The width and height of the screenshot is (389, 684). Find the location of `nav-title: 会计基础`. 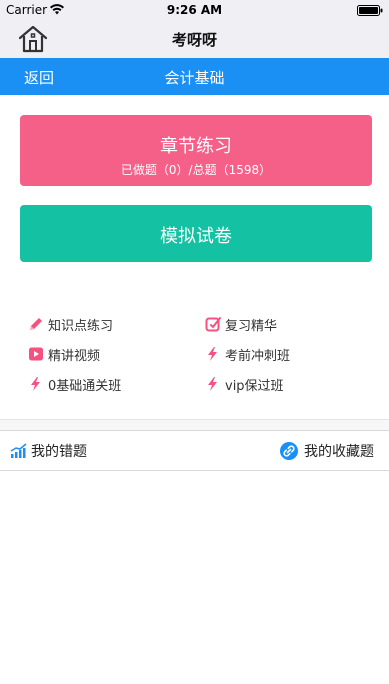

nav-title: 会计基础 is located at coordinates (194, 78).